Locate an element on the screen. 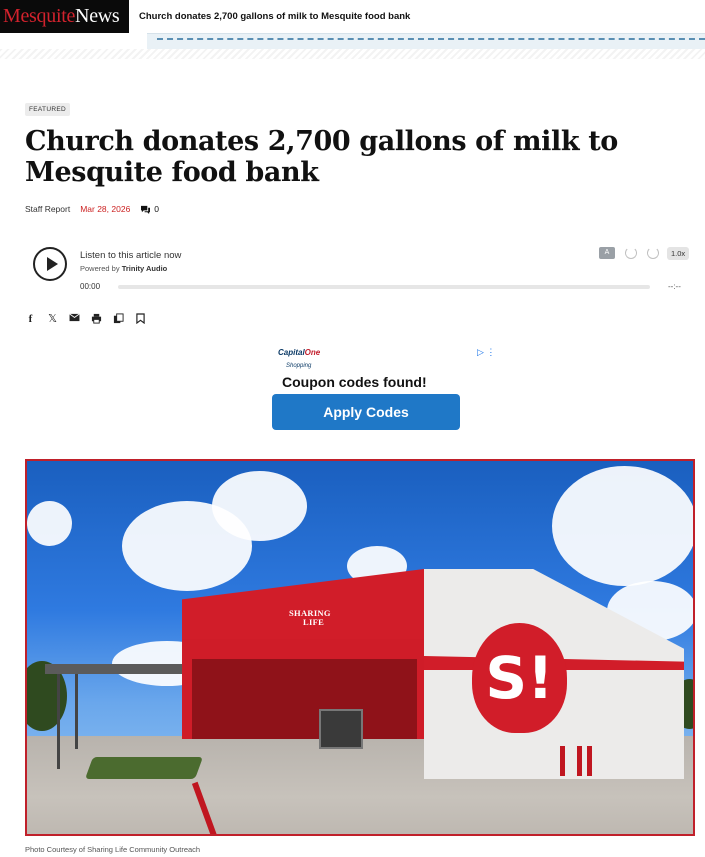 The image size is (705, 857). comment-count: 0 is located at coordinates (157, 209).